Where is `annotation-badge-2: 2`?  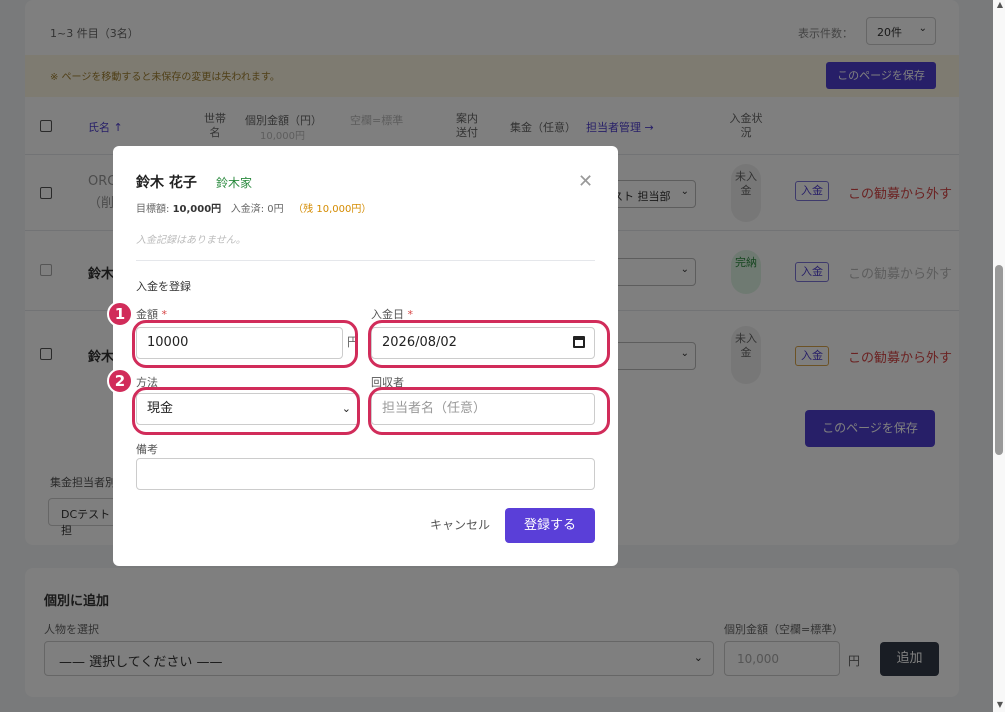
annotation-badge-2: 2 is located at coordinates (120, 381).